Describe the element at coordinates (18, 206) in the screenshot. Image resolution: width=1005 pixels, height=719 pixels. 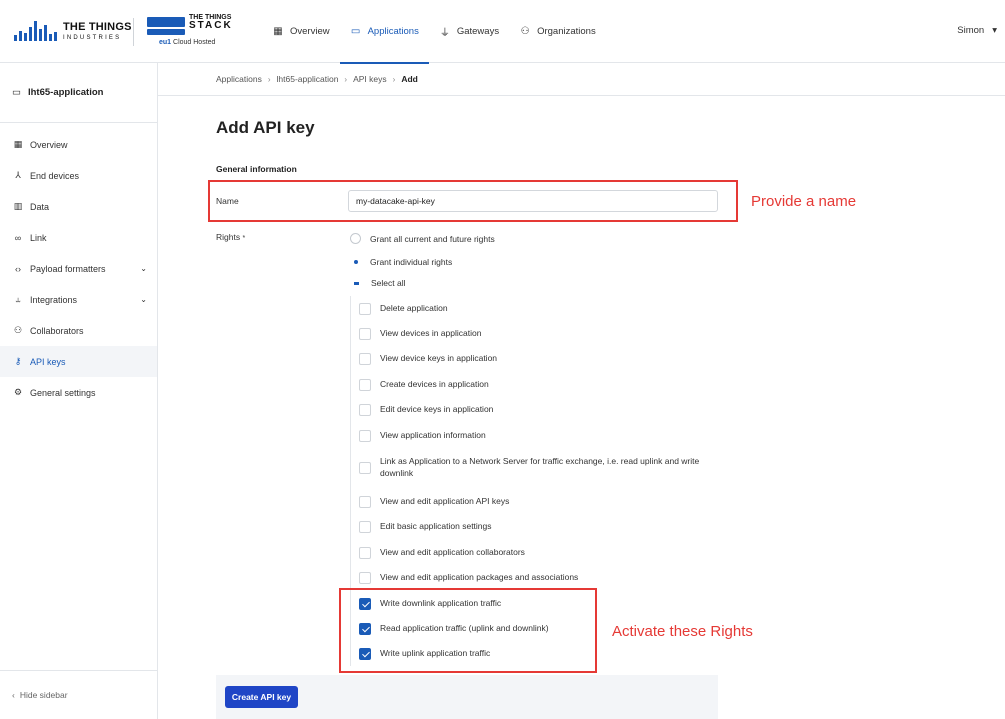
I see `data-icon: ▥` at that location.